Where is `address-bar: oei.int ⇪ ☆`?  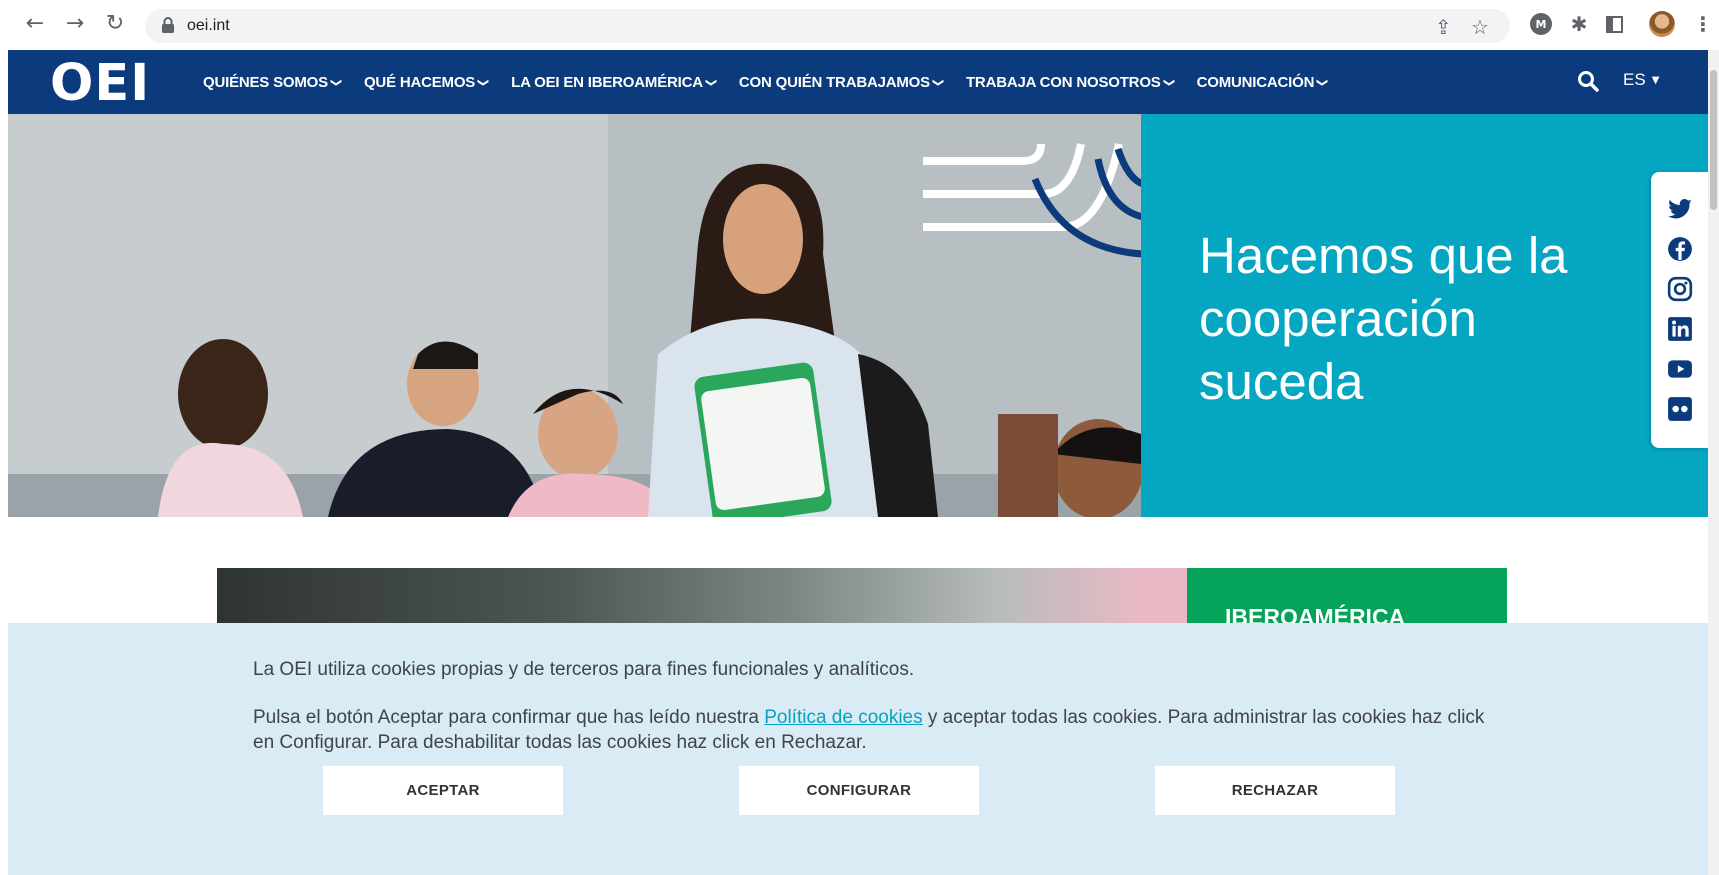
address-bar: oei.int ⇪ ☆ is located at coordinates (827, 26).